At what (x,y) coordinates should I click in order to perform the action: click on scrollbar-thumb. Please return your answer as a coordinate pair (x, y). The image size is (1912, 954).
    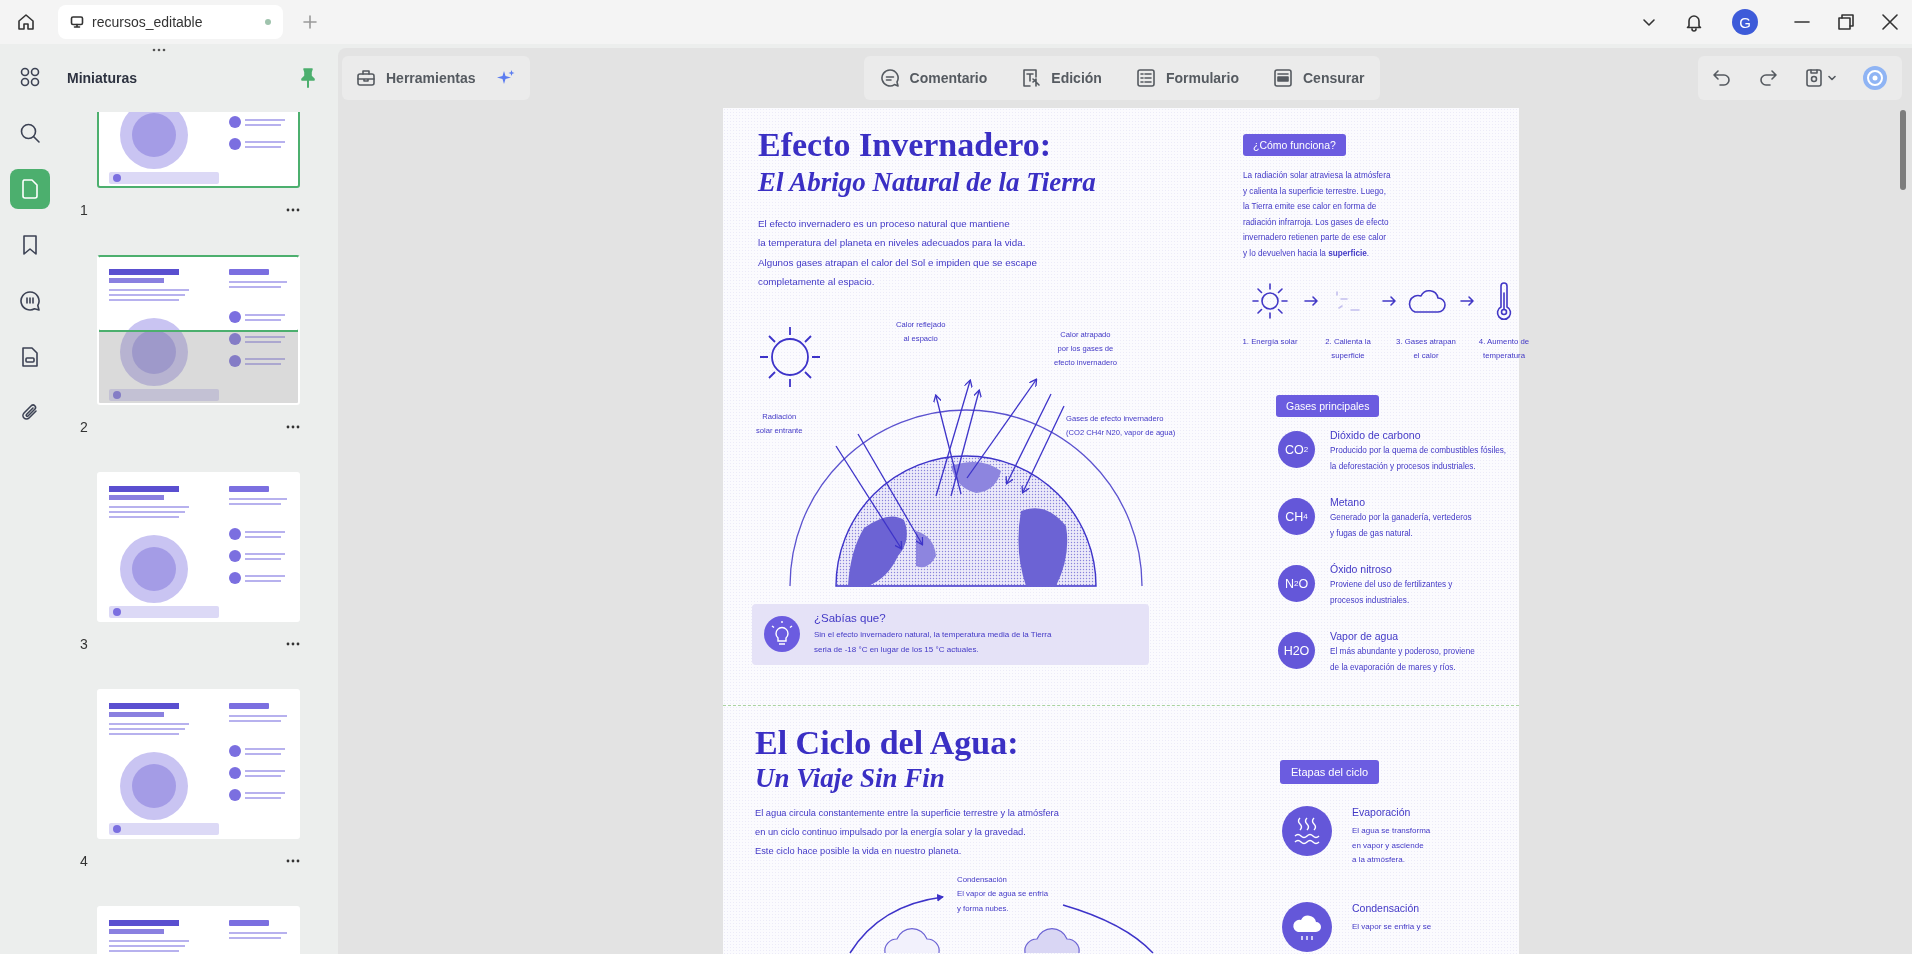
    Looking at the image, I should click on (1903, 150).